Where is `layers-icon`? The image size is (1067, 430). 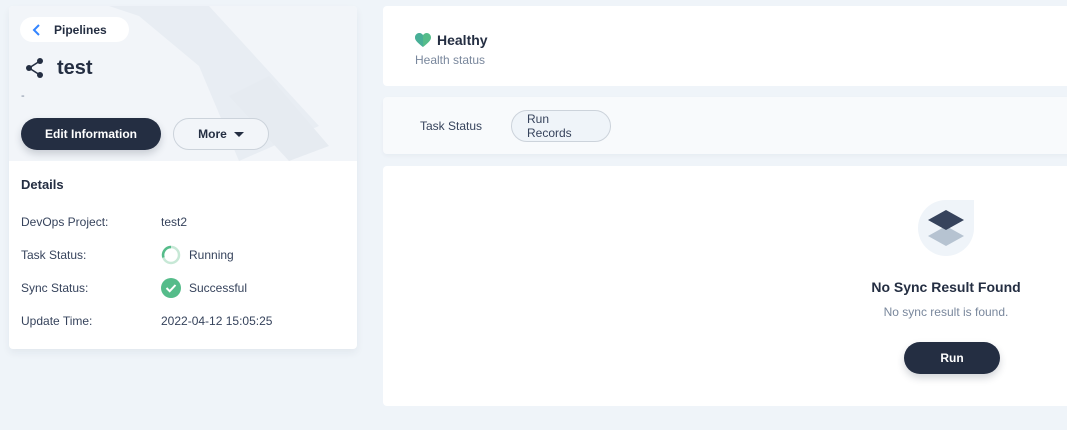
layers-icon is located at coordinates (946, 228).